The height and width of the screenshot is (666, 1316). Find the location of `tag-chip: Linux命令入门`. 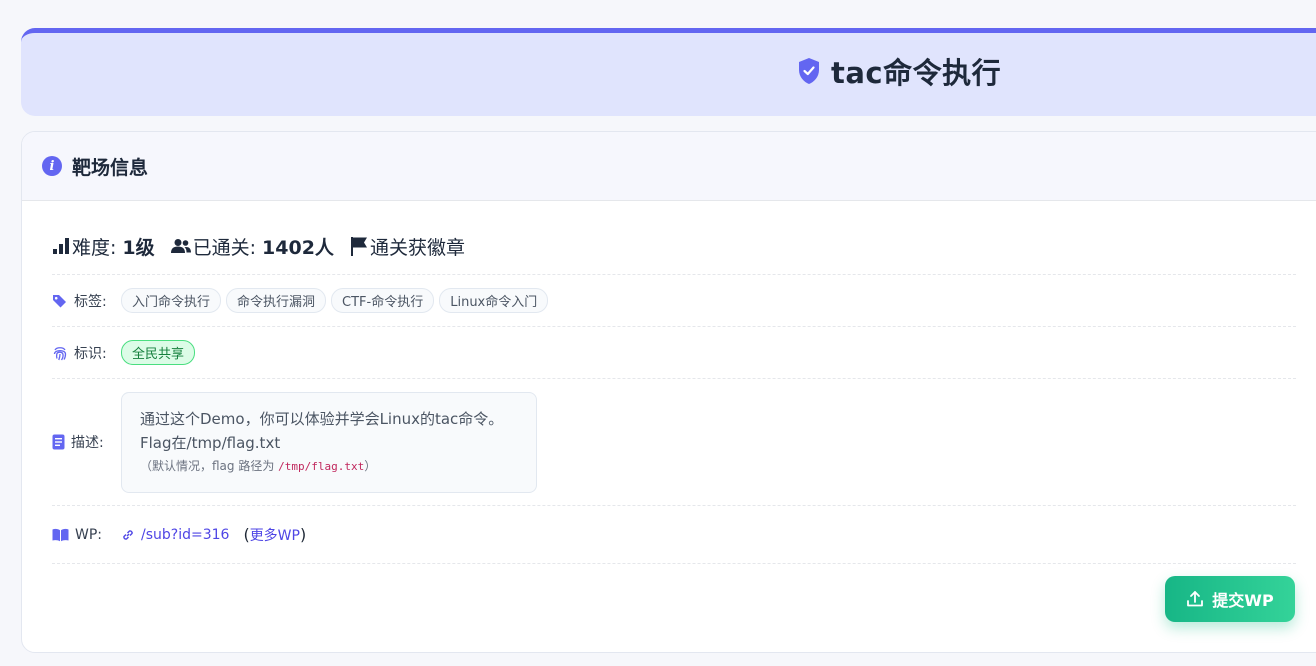

tag-chip: Linux命令入门 is located at coordinates (494, 300).